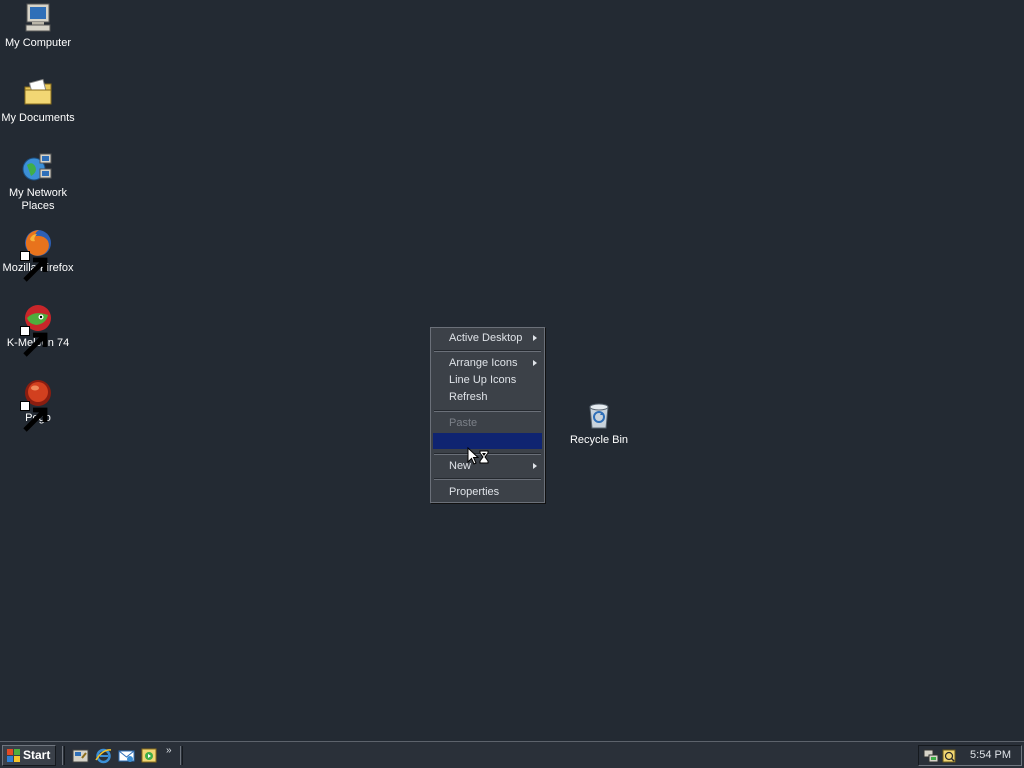  I want to click on desktop-icon-k-meleon: K-Meleon 74, so click(38, 329).